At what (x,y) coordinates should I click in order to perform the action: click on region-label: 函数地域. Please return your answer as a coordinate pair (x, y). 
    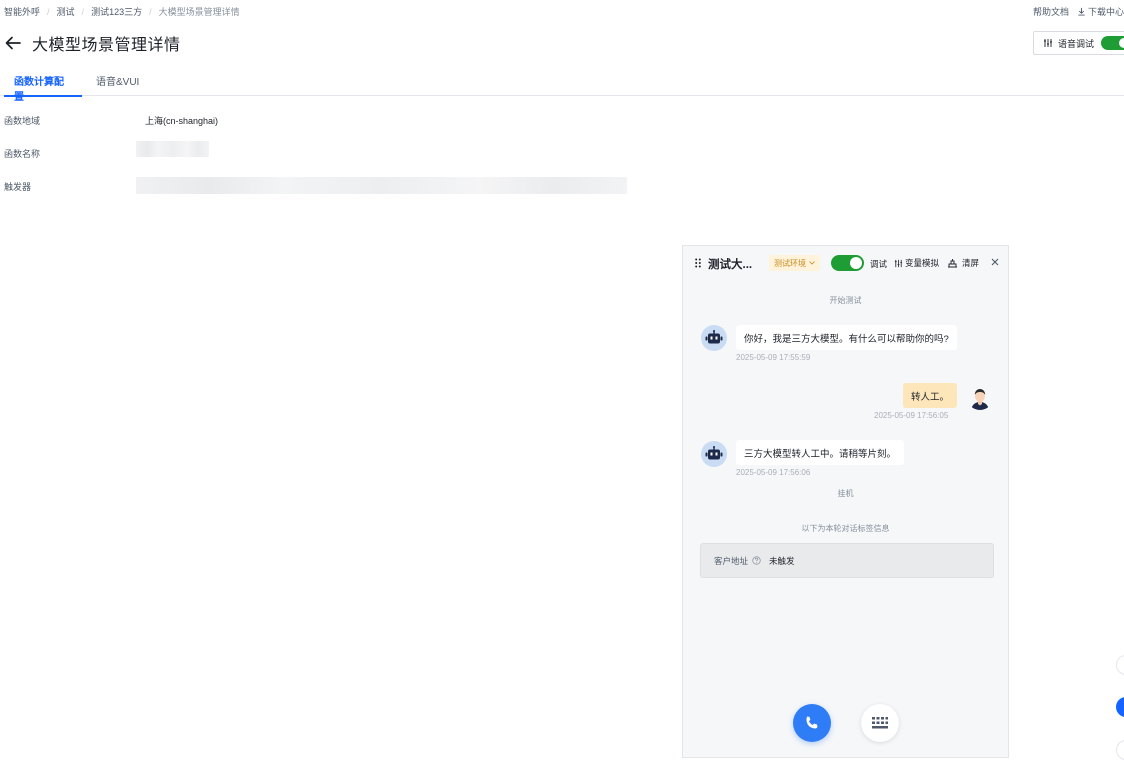
    Looking at the image, I should click on (22, 121).